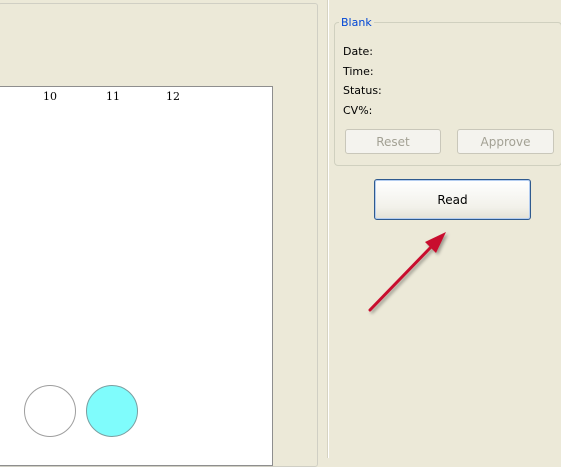  What do you see at coordinates (362, 90) in the screenshot?
I see `status-label: Status:` at bounding box center [362, 90].